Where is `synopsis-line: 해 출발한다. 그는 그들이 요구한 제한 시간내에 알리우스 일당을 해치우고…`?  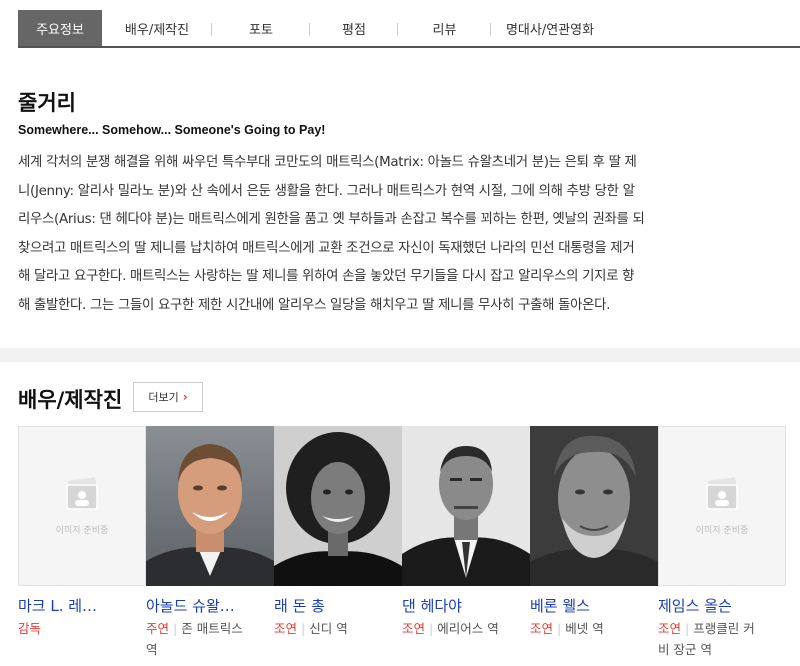 synopsis-line: 해 출발한다. 그는 그들이 요구한 제한 시간내에 알리우스 일당을 해치우고… is located at coordinates (314, 305).